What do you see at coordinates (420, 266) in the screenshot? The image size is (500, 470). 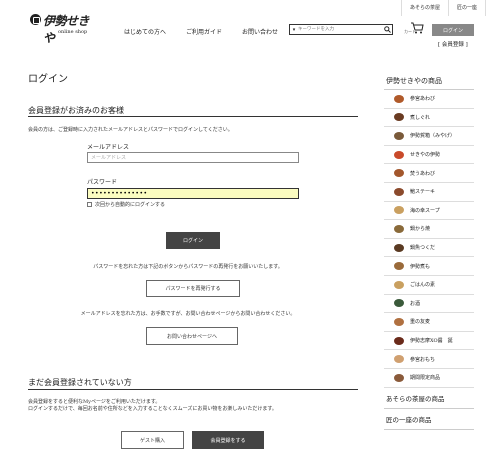 I see `sidebar-item-label: 伊勢煮も` at bounding box center [420, 266].